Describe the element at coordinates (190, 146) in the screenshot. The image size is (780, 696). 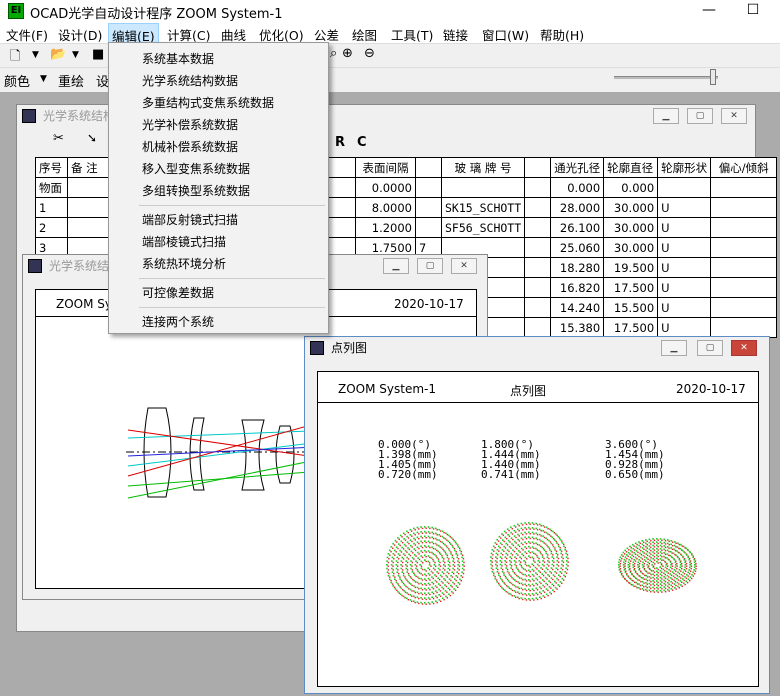
I see `menu-item-mechanical-compensation: 机械补偿系统数据` at that location.